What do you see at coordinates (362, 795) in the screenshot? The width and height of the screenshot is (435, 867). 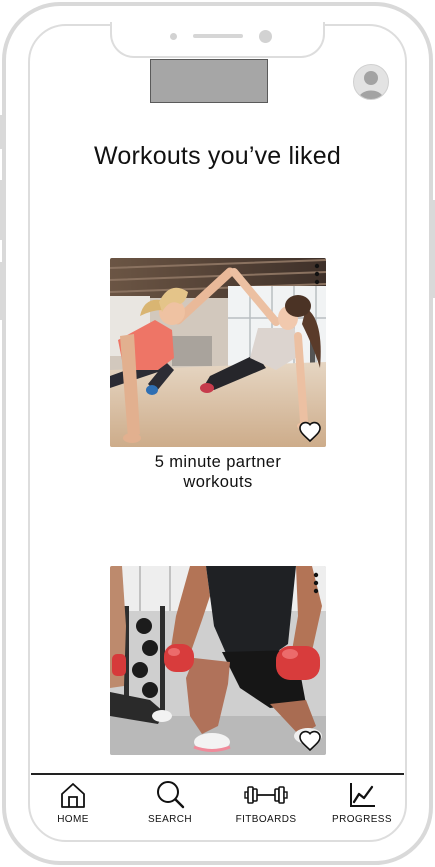 I see `chart-line-icon` at bounding box center [362, 795].